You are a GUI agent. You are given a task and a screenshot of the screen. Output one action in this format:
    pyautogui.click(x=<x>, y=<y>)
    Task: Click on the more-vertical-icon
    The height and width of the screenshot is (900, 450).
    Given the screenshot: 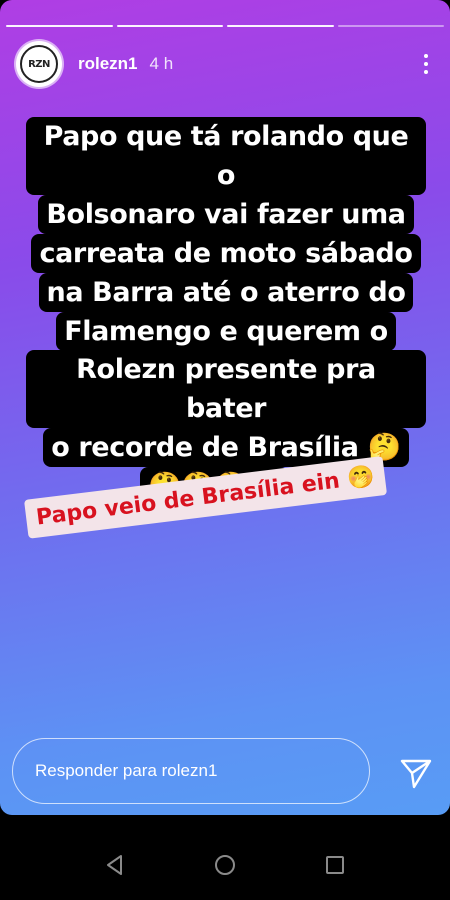 What is the action you would take?
    pyautogui.click(x=426, y=64)
    